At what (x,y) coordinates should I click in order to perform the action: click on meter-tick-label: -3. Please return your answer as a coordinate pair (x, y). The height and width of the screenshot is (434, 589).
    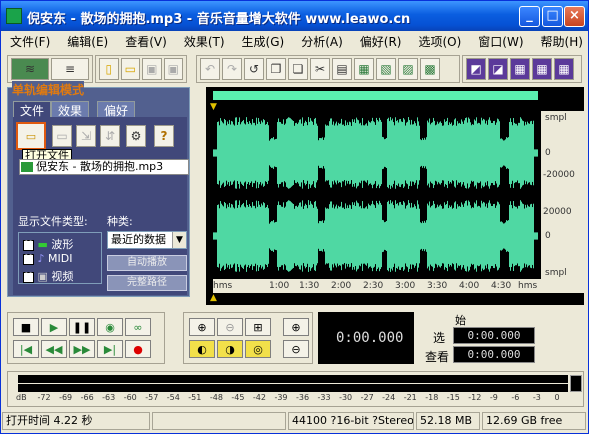
    Looking at the image, I should click on (536, 397).